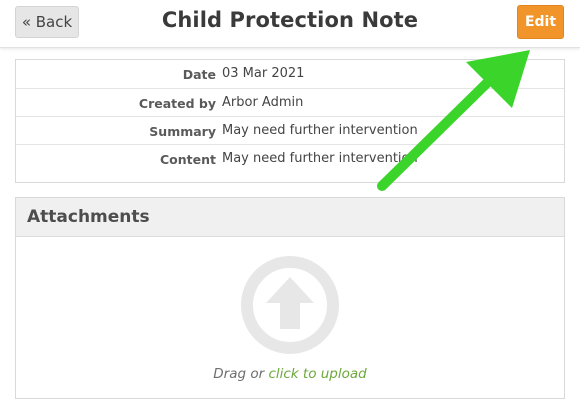 The image size is (580, 419). I want to click on detail-value-summary: May need further intervention, so click(320, 130).